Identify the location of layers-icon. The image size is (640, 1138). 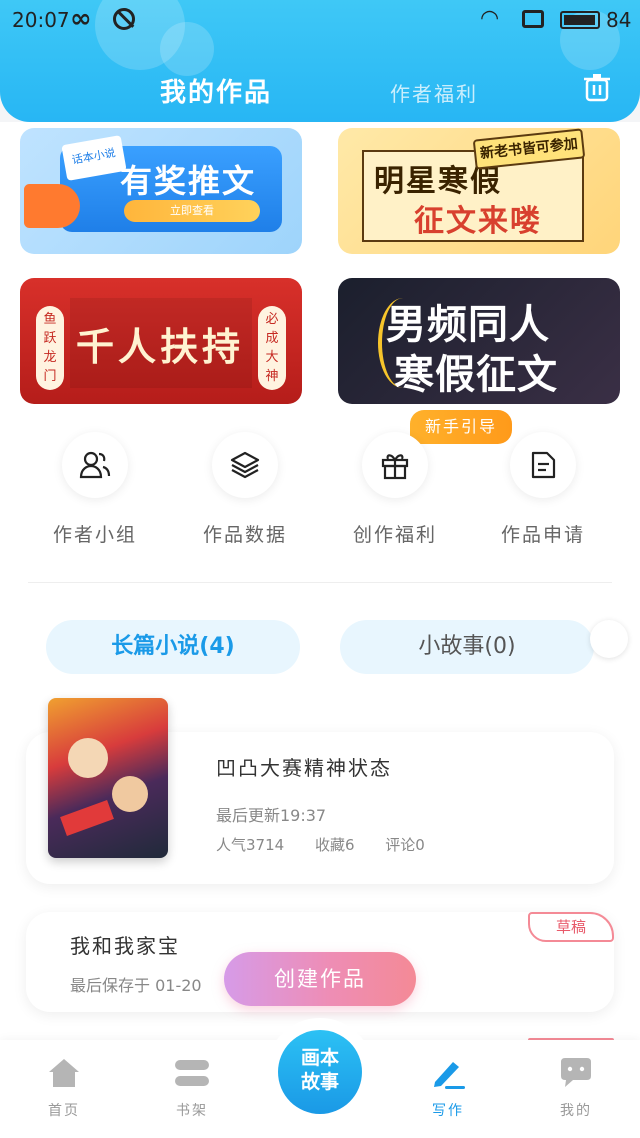
(245, 465).